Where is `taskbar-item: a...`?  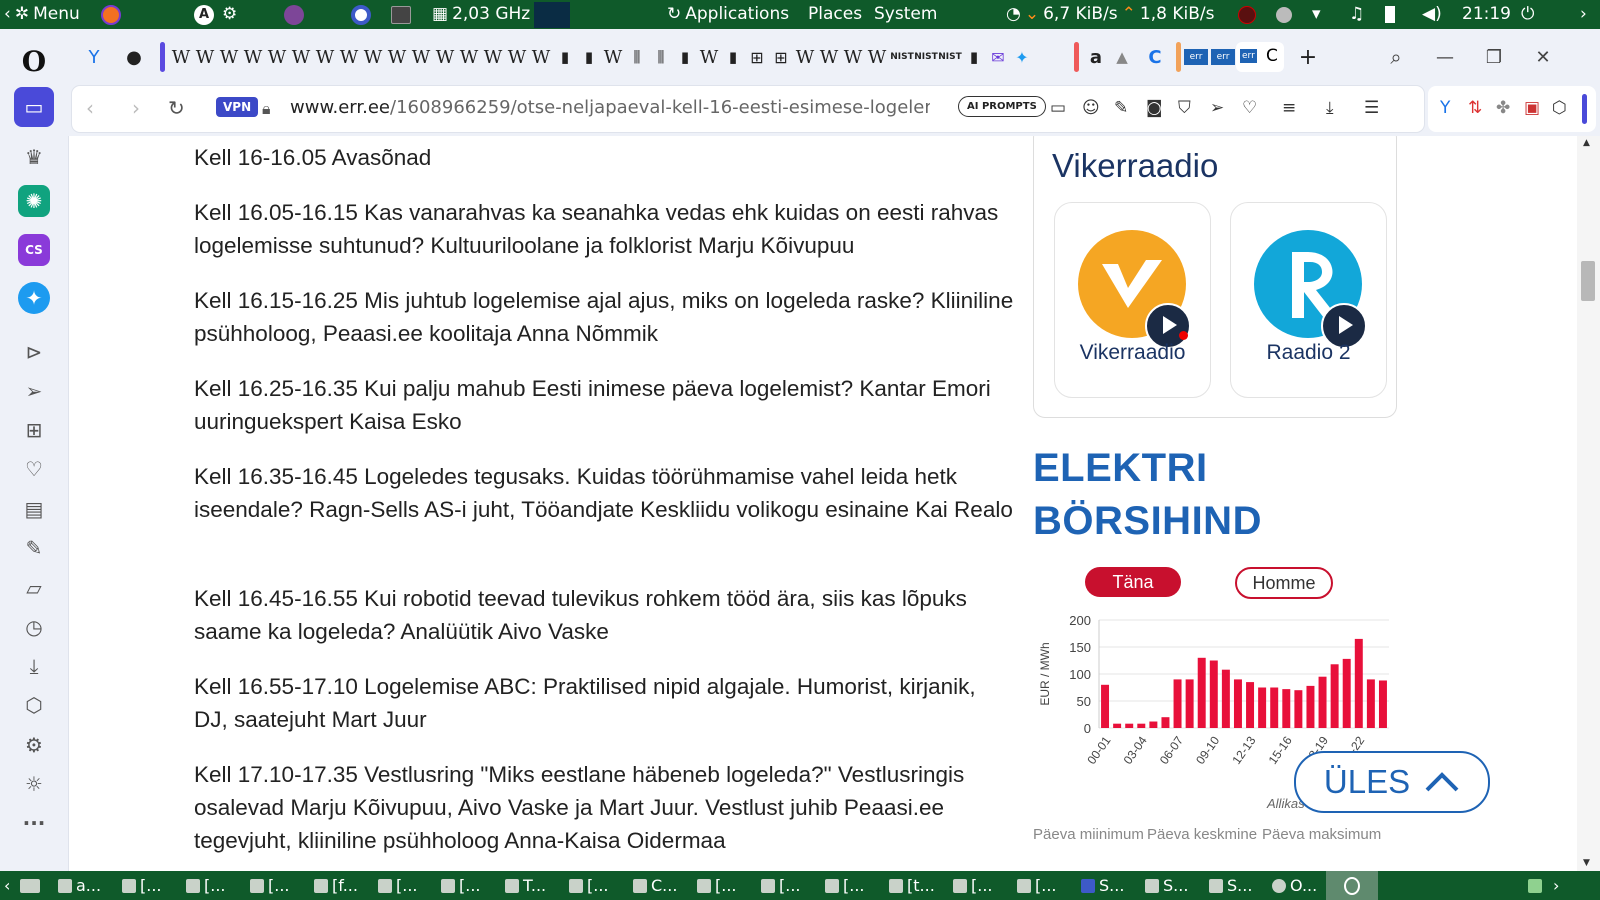
taskbar-item: a... is located at coordinates (79, 885).